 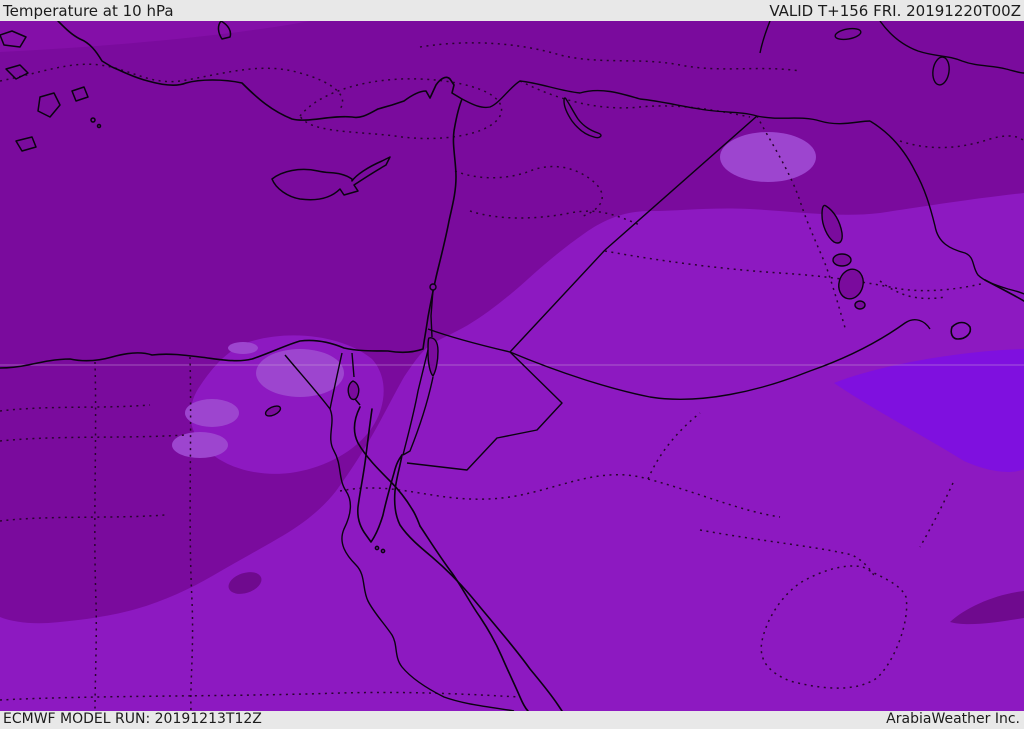 I want to click on model-run-label: ECMWF MODEL RUN: 20191213T12Z, so click(x=132, y=719).